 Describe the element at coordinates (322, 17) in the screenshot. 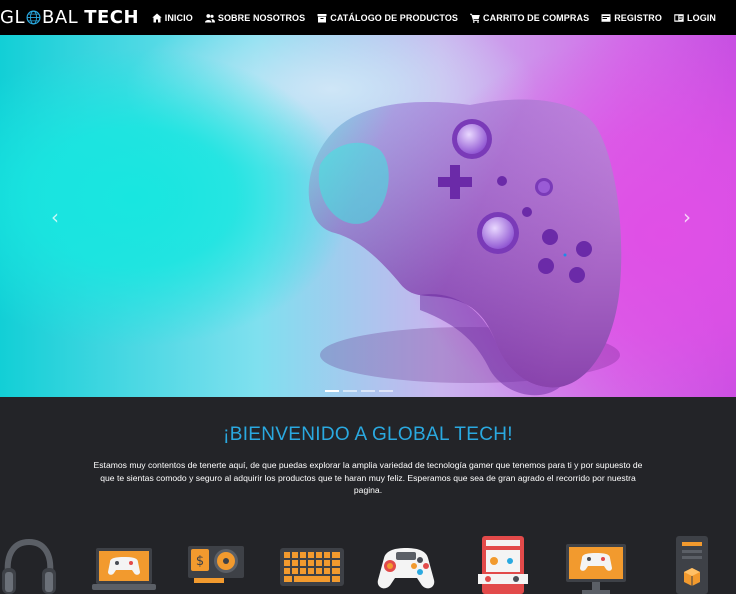

I see `catalog-icon` at that location.